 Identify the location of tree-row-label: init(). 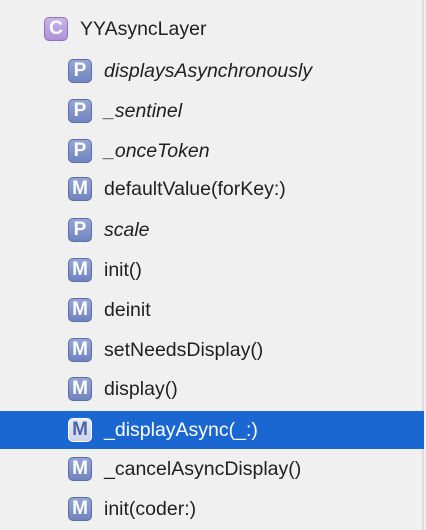
(123, 269).